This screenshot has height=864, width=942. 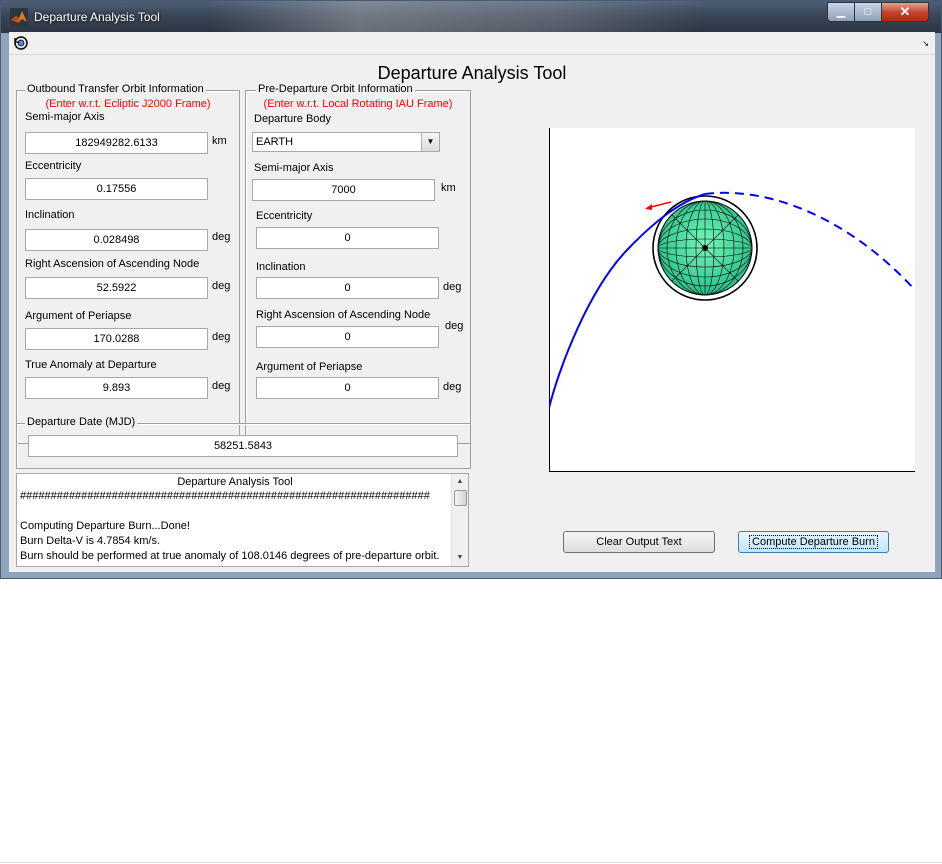 What do you see at coordinates (347, 337) in the screenshot?
I see `predeparture-raan-input: 0` at bounding box center [347, 337].